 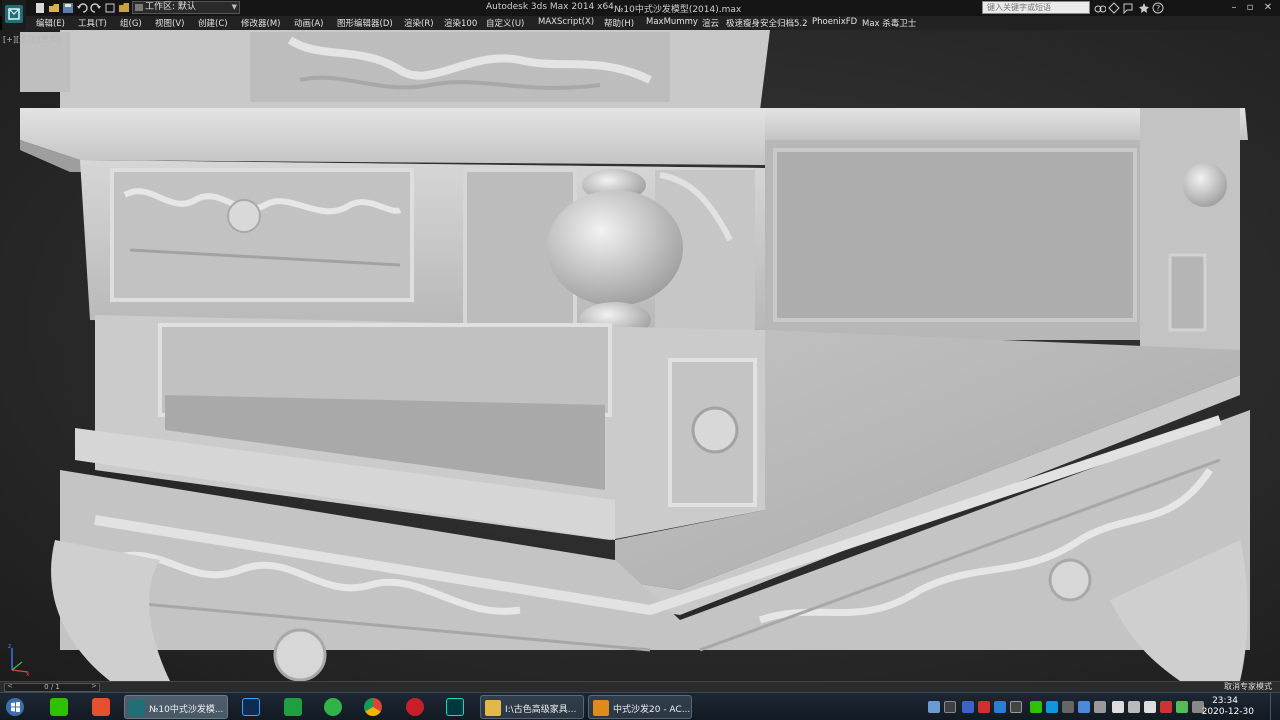 I want to click on tray-green-icon, so click(x=1182, y=707).